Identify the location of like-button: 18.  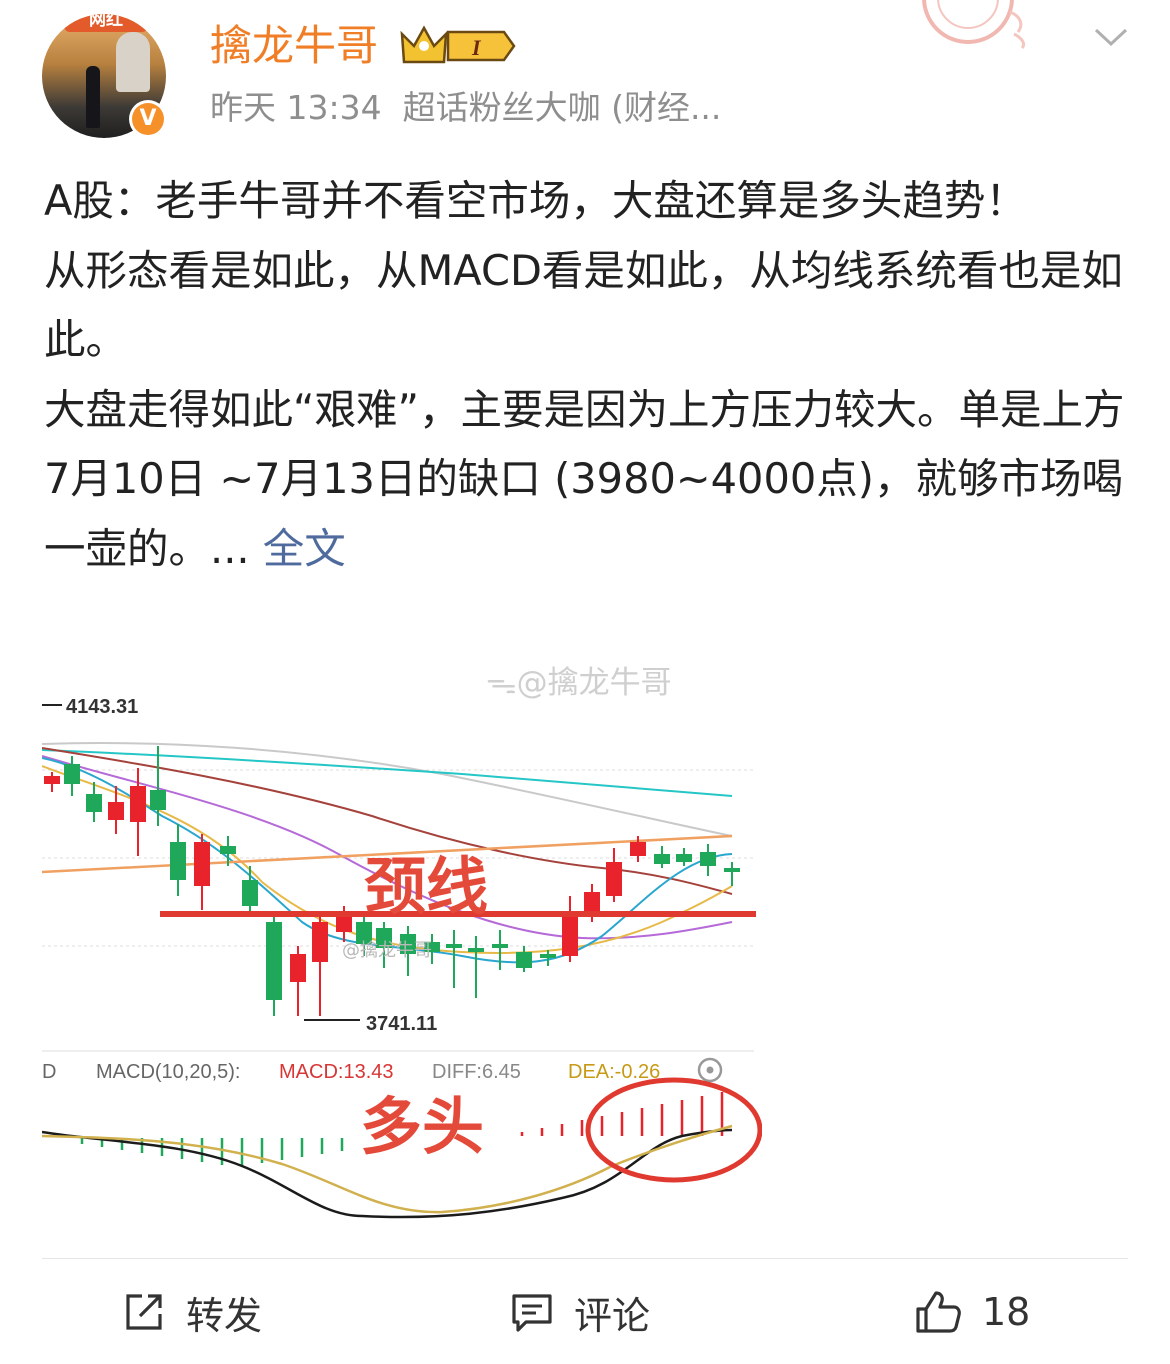
(972, 1312).